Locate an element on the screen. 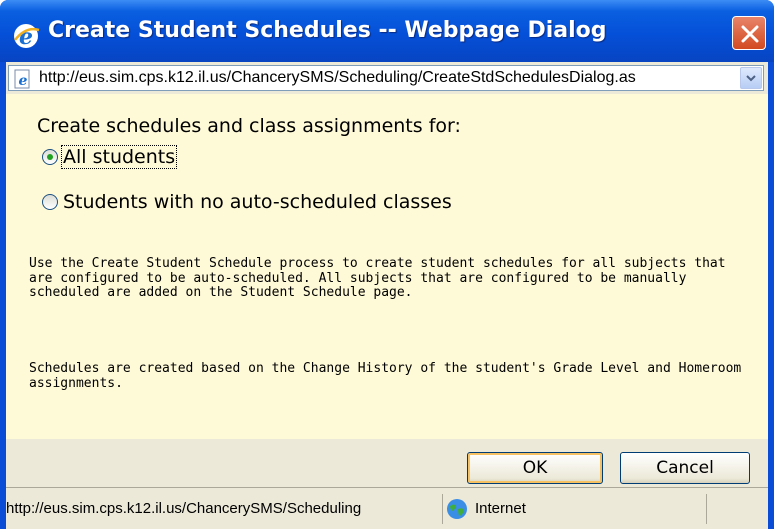  security-zone: Internet is located at coordinates (500, 508).